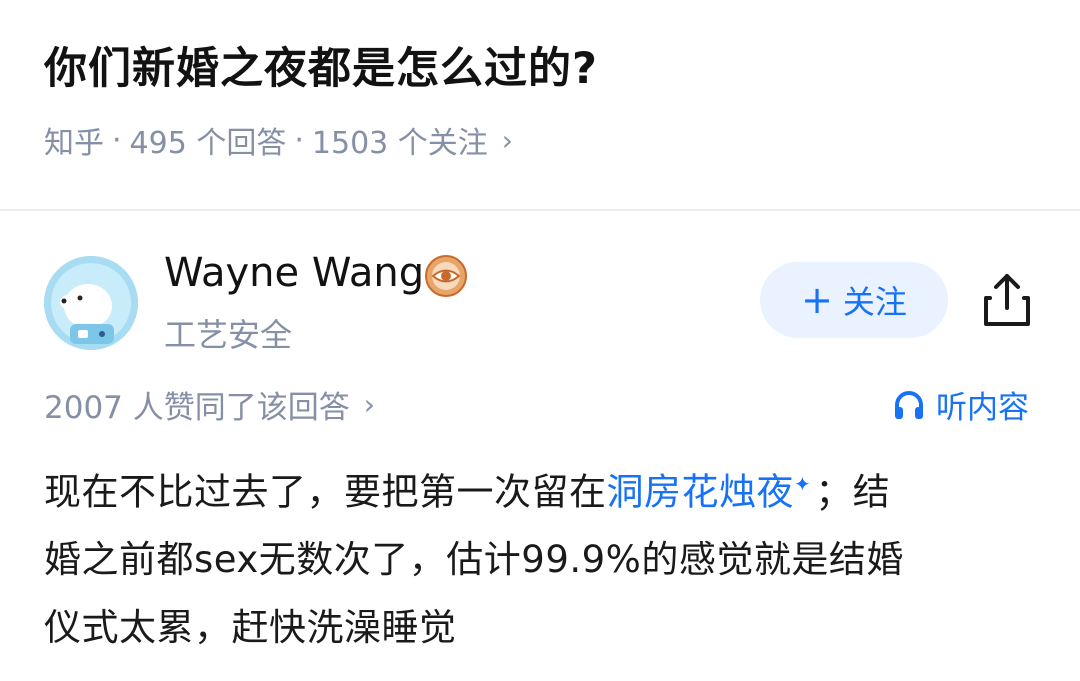 Image resolution: width=1080 pixels, height=681 pixels. Describe the element at coordinates (321, 65) in the screenshot. I see `question-title: 你们新婚之夜都是怎么过的?` at that location.